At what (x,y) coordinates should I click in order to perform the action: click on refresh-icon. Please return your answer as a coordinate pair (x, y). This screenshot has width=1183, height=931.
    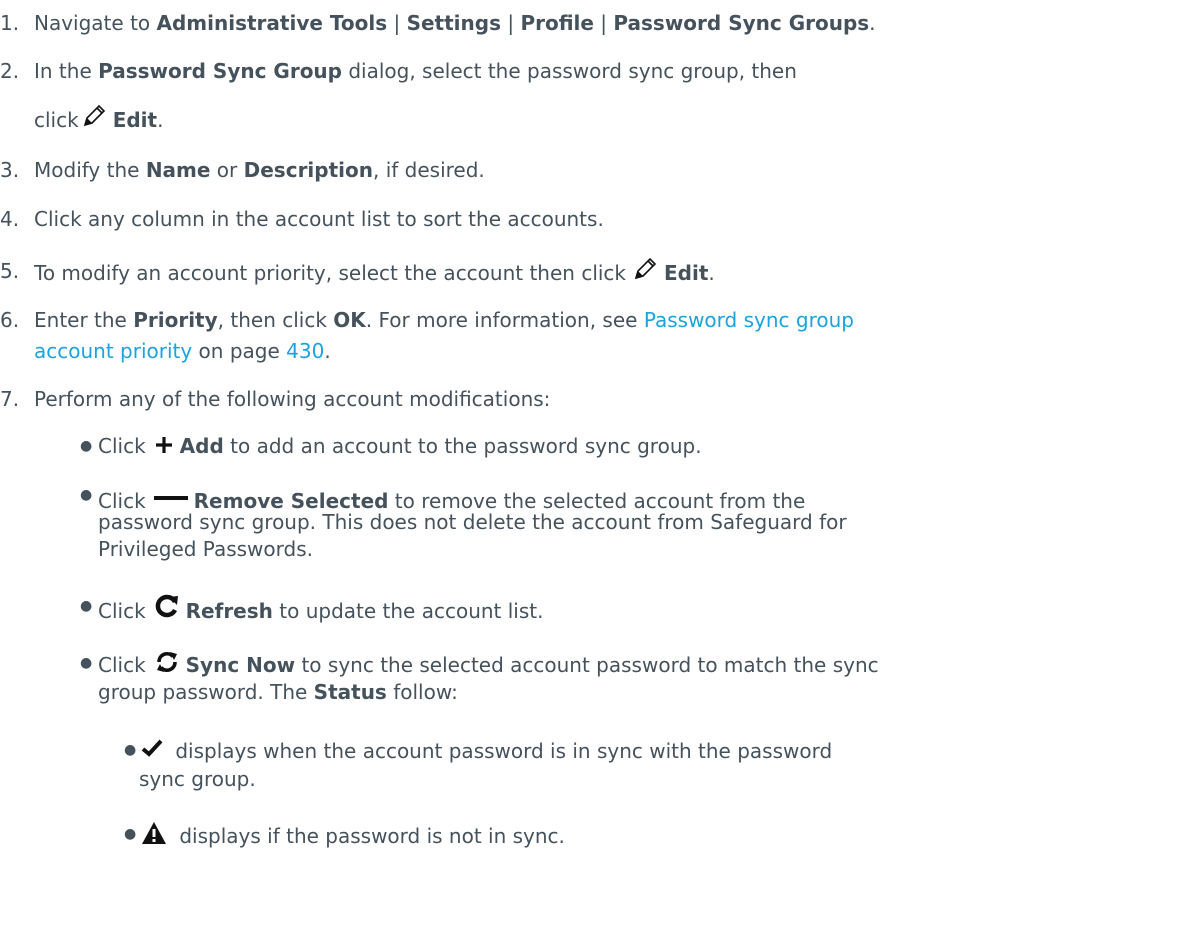
    Looking at the image, I should click on (167, 609).